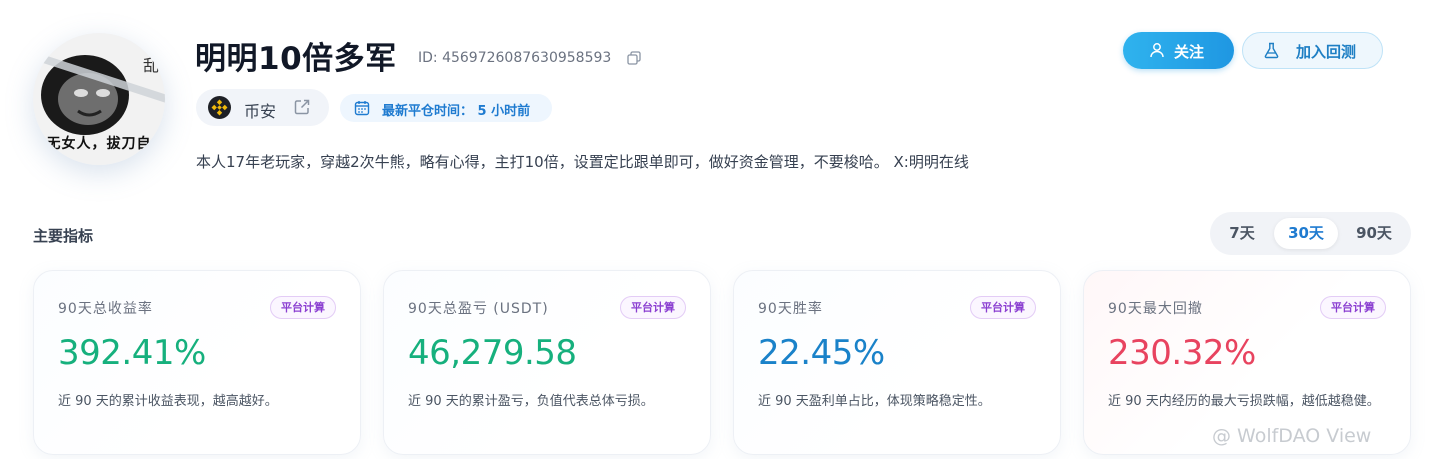 The height and width of the screenshot is (459, 1446). What do you see at coordinates (874, 401) in the screenshot?
I see `metric-description: 近 90 天盈利单占比，体现策略稳定性。` at bounding box center [874, 401].